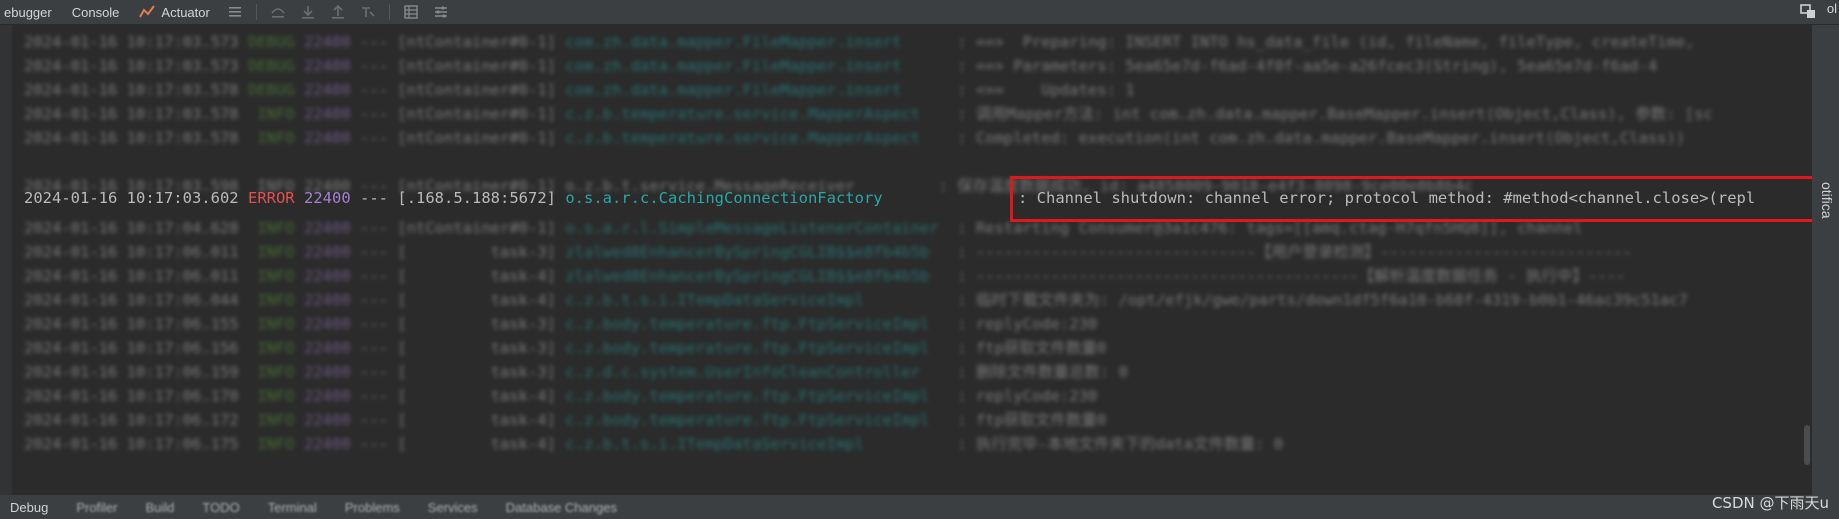 The height and width of the screenshot is (519, 1839). I want to click on log-thread: [.168.5.188:5672], so click(476, 198).